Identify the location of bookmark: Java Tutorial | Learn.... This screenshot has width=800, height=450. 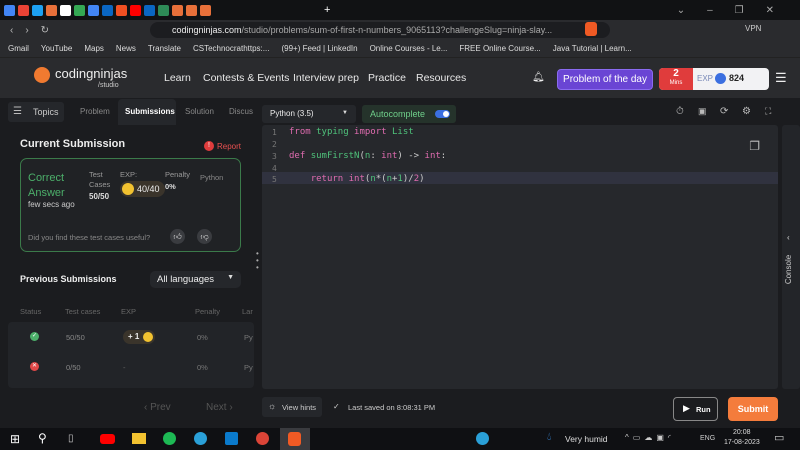
(592, 48).